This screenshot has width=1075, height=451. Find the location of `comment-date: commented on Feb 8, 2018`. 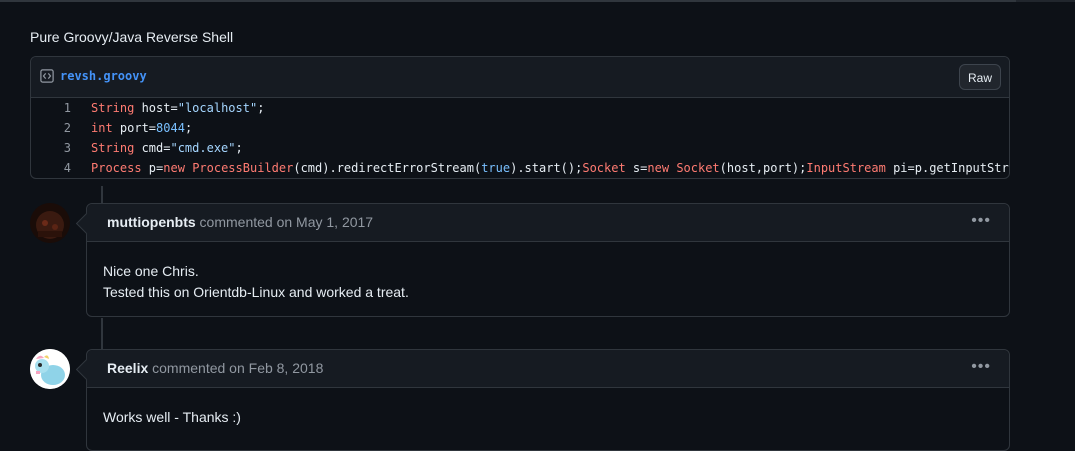

comment-date: commented on Feb 8, 2018 is located at coordinates (237, 368).